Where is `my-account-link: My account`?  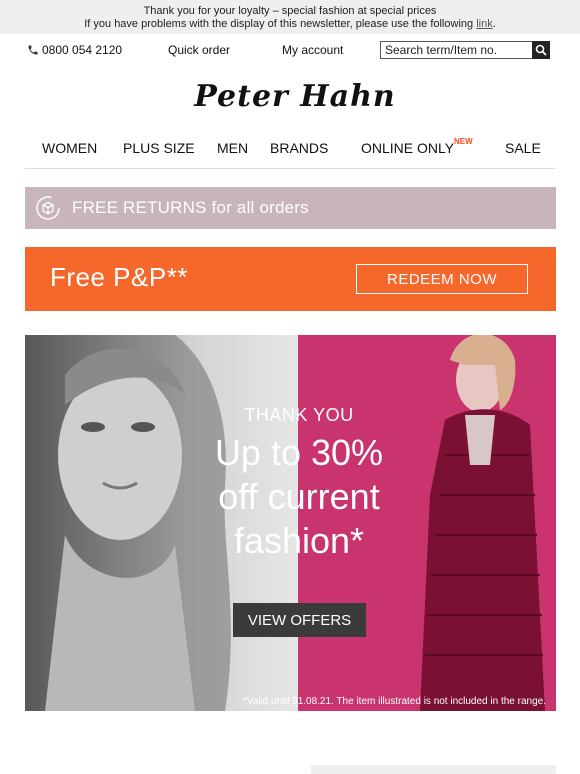
my-account-link: My account is located at coordinates (312, 50).